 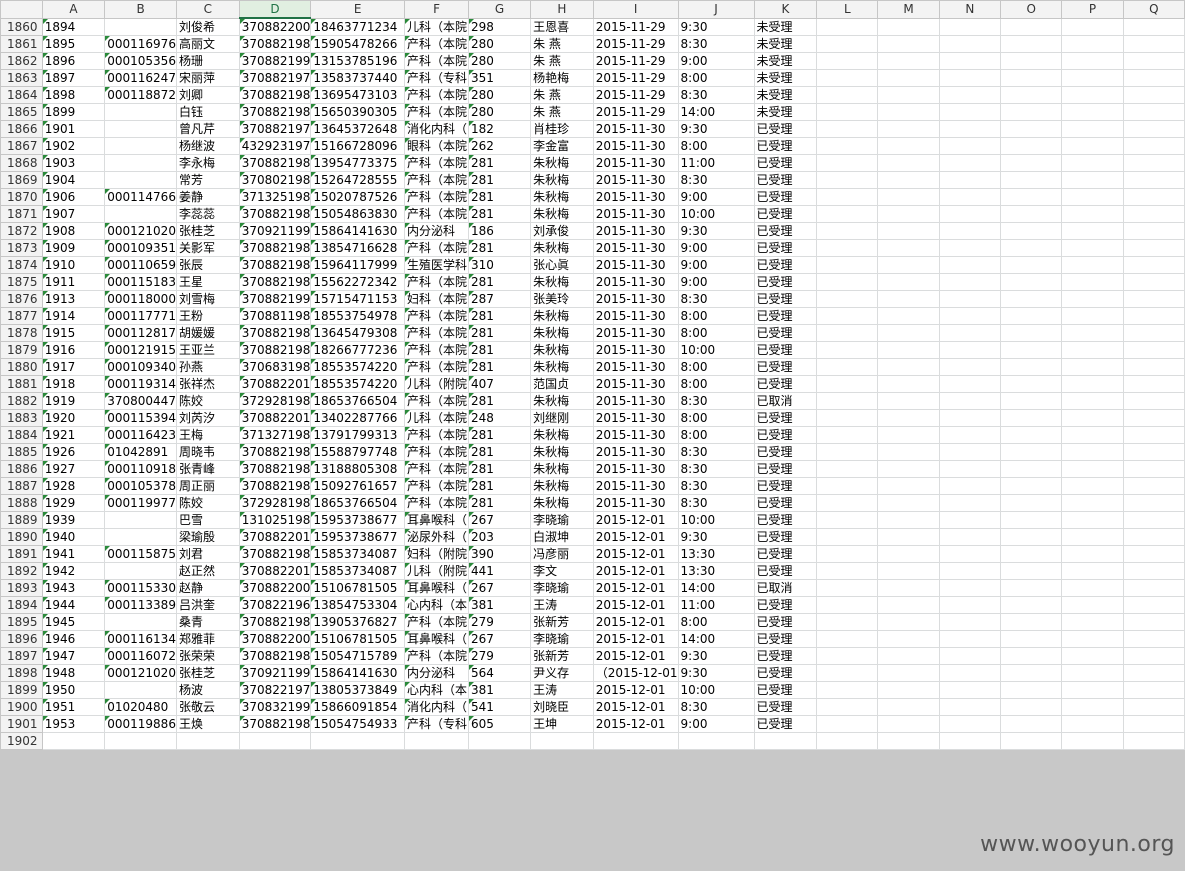 I want to click on cell-c: 孙燕, so click(x=207, y=367).